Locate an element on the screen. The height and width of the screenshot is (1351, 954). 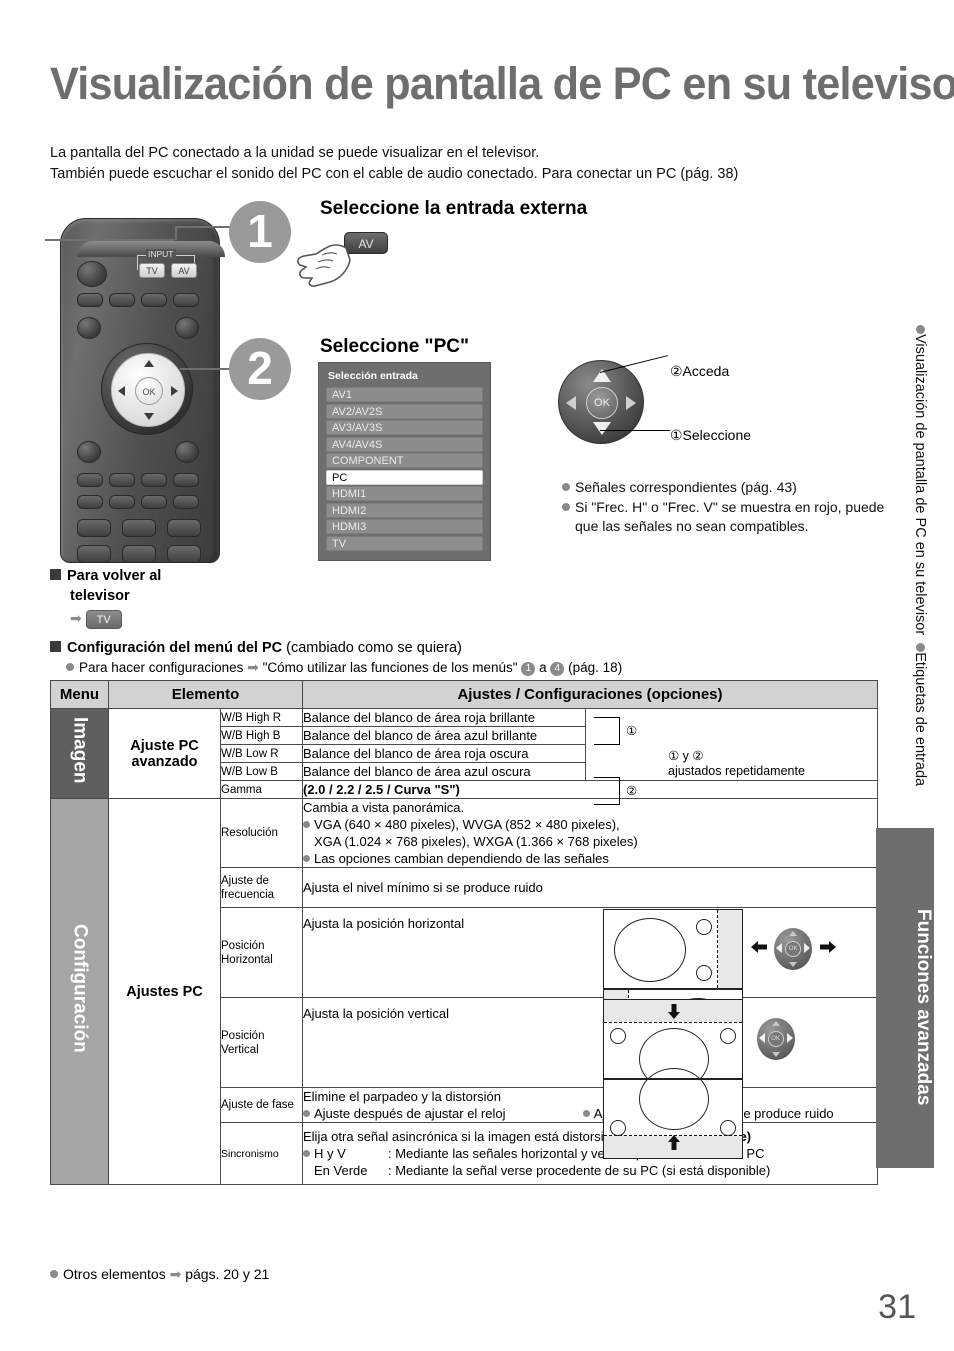
osd-item-tv: TV is located at coordinates (404, 543).